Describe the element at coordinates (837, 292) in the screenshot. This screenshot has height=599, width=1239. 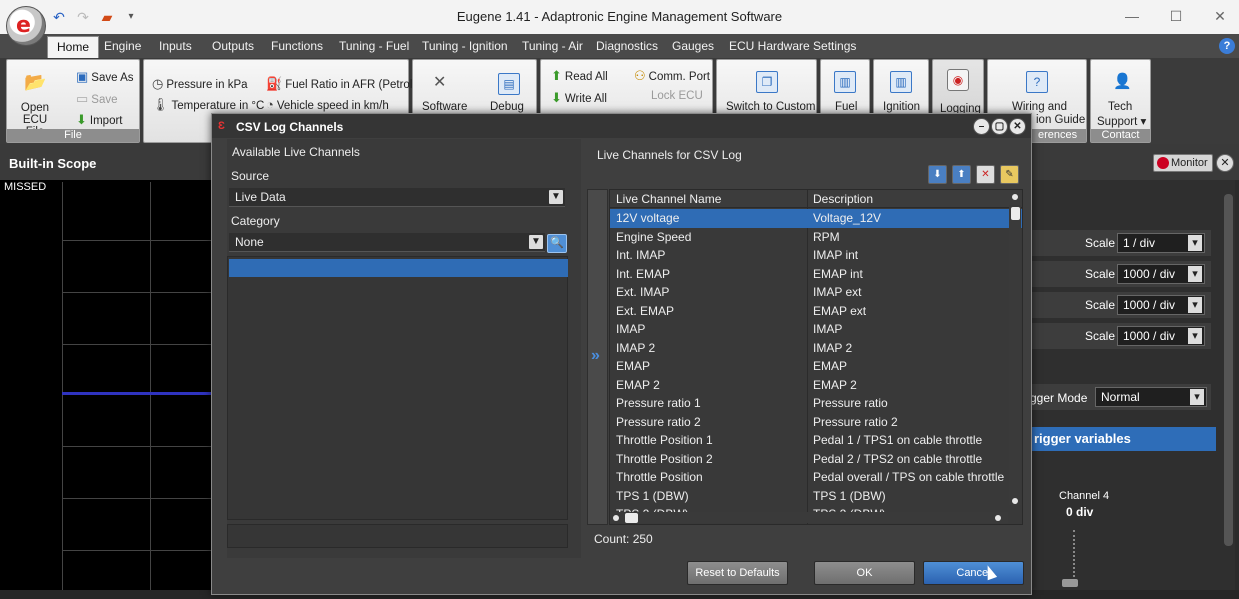
I see `channel-description-cell: IMAP ext` at that location.